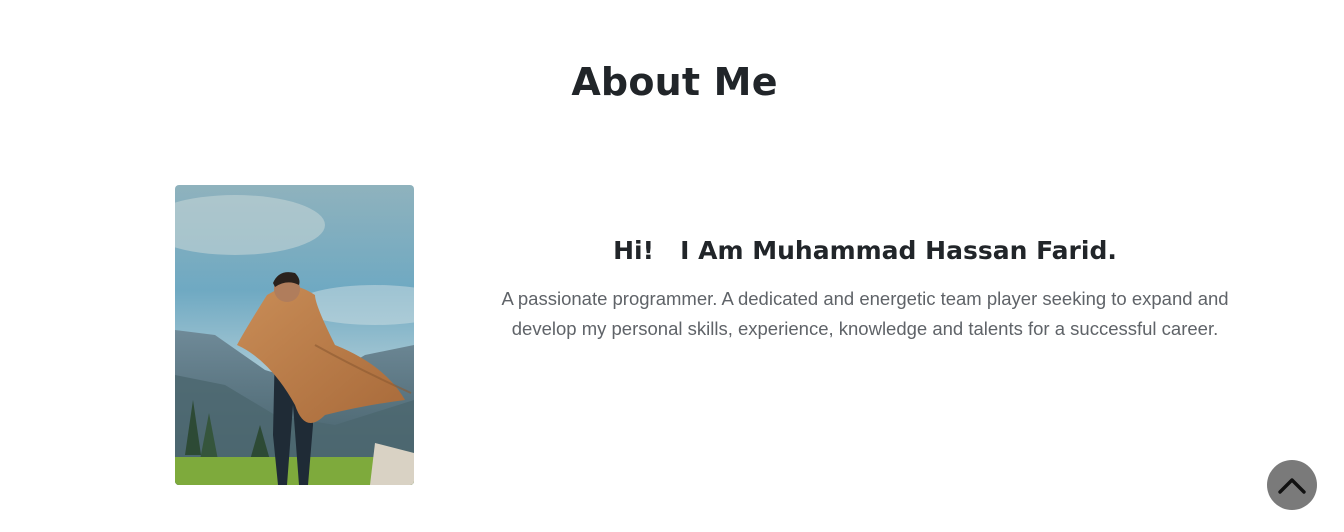 This screenshot has height=532, width=1344. I want to click on back-to-top-button, so click(1292, 485).